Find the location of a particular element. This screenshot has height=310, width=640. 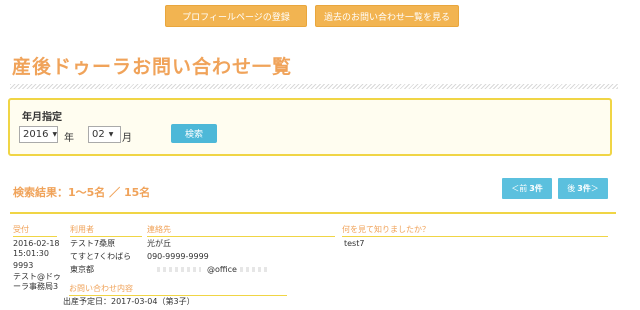

received-number: 9993 is located at coordinates (23, 265).